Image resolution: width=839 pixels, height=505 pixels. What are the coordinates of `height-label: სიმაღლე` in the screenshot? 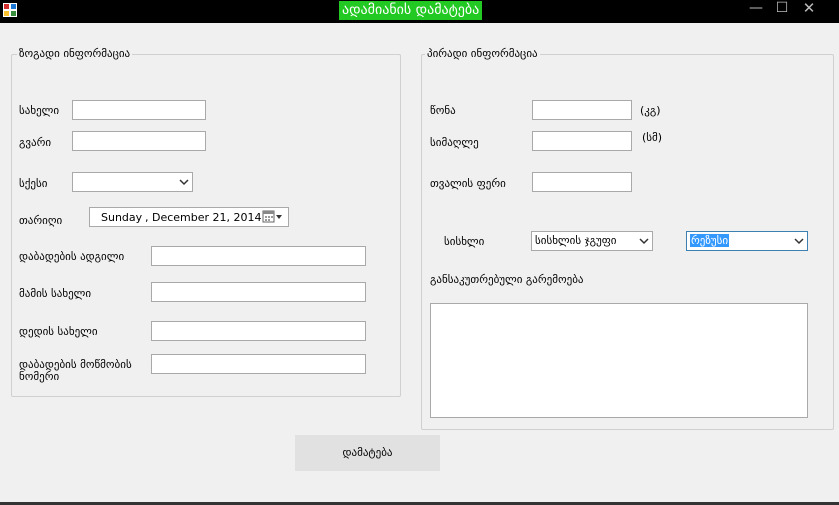 It's located at (454, 142).